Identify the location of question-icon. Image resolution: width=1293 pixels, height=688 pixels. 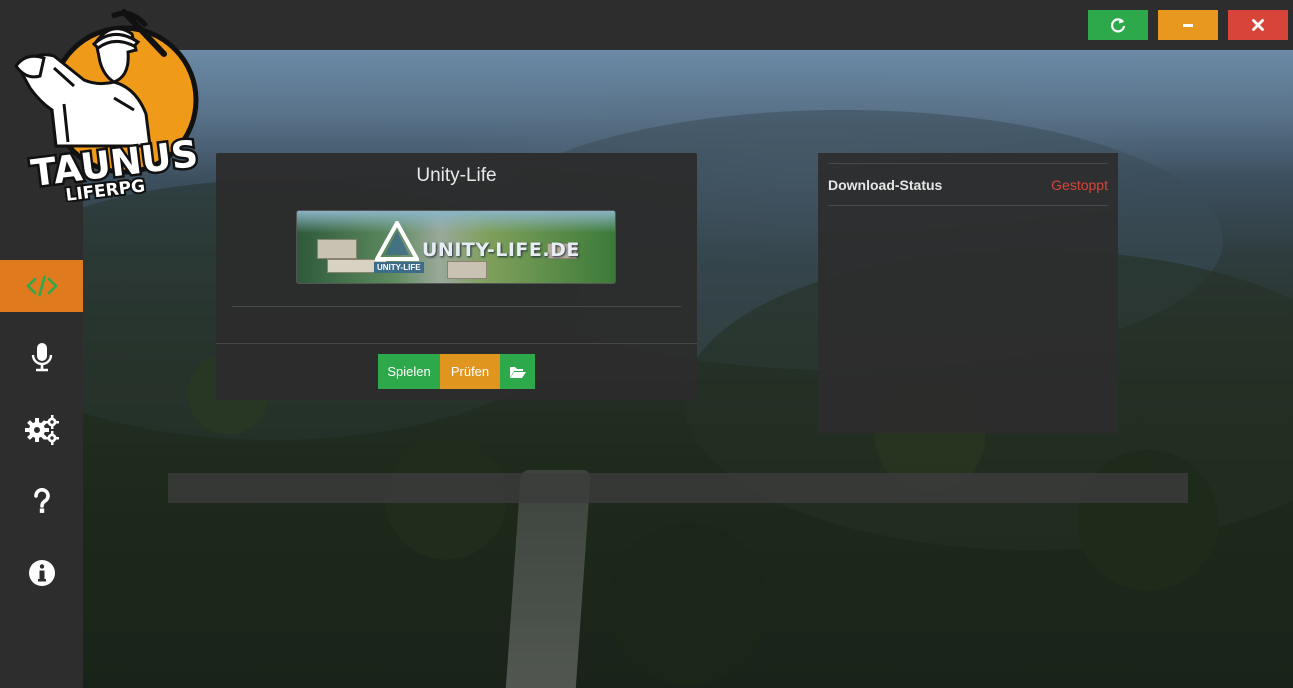
(41, 500).